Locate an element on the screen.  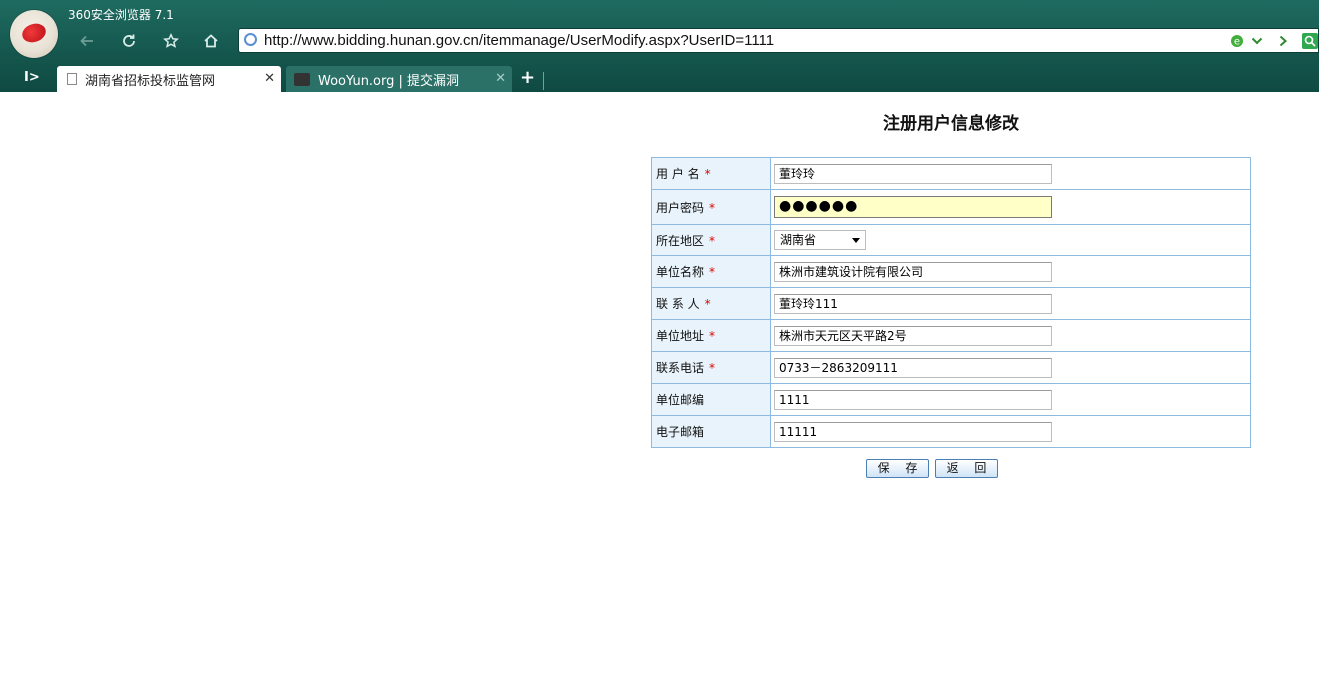
back-button is located at coordinates (87, 41).